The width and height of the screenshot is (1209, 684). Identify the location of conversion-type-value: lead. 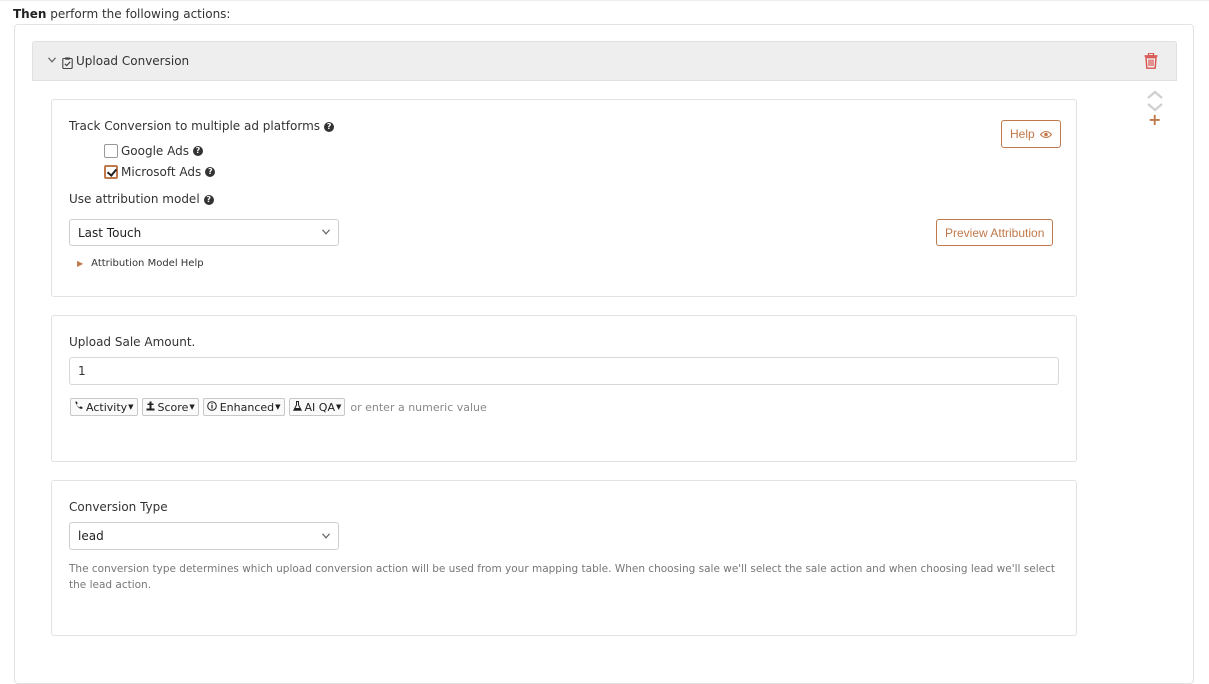
(91, 536).